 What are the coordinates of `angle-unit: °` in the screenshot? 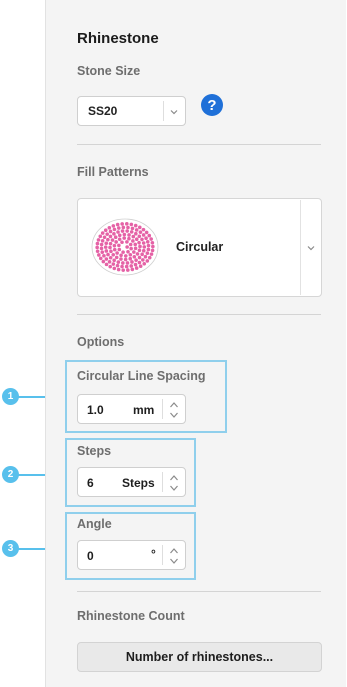 It's located at (153, 554).